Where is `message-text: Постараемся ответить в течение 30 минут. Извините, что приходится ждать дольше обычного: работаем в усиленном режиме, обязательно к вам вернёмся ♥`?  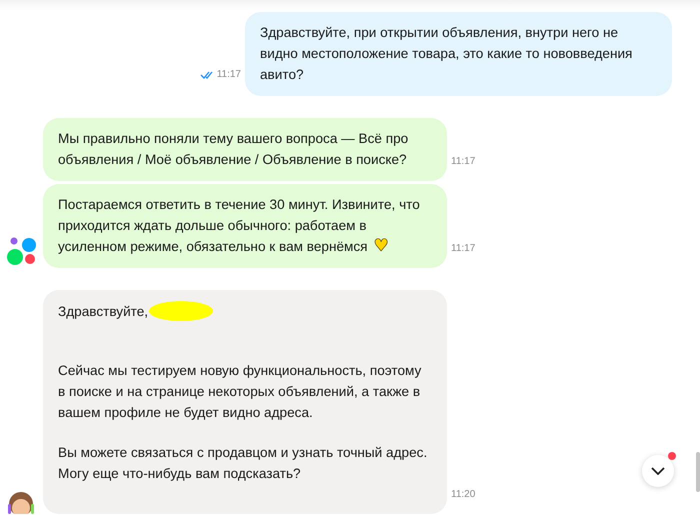 message-text: Постараемся ответить в течение 30 минут. Извините, что приходится ждать дольше обычного: работаем в усиленном режиме, обязательно к вам вернёмся ♥ is located at coordinates (239, 226).